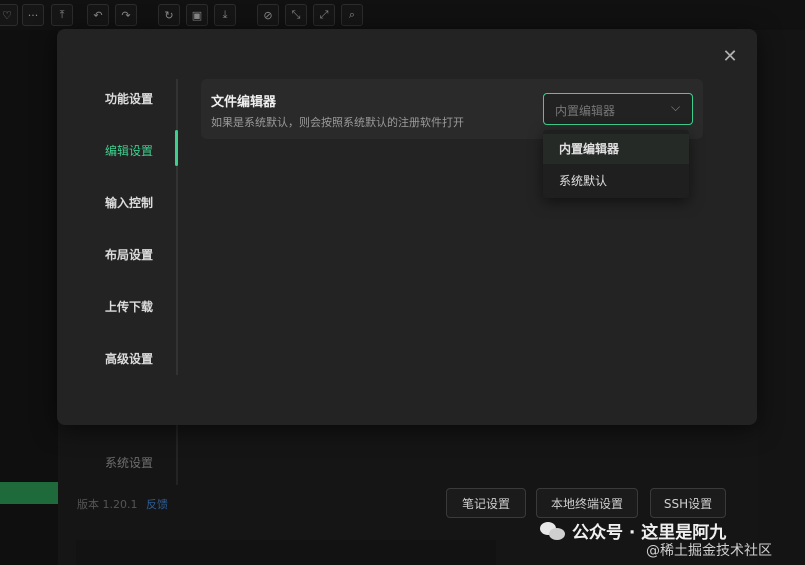 The width and height of the screenshot is (805, 565). I want to click on file-editor-dropdown: 内置编辑器 系统默认, so click(616, 164).